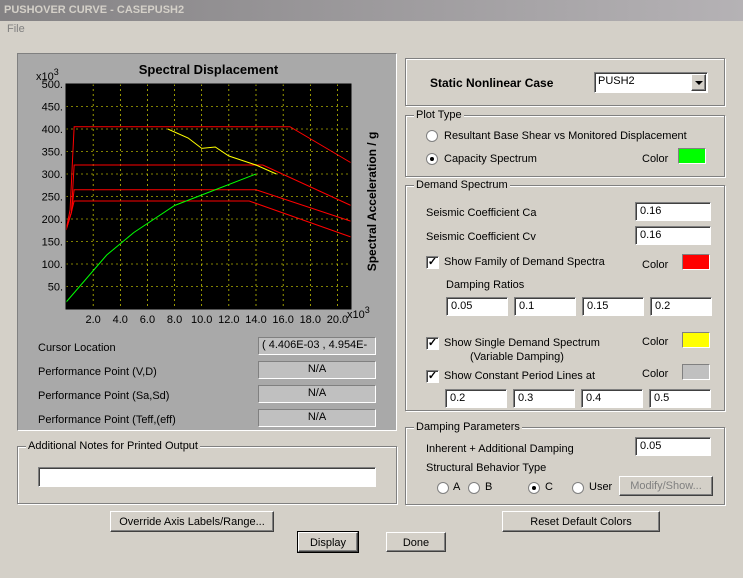  Describe the element at coordinates (209, 69) in the screenshot. I see `chart-title: Spectral Displacement` at that location.